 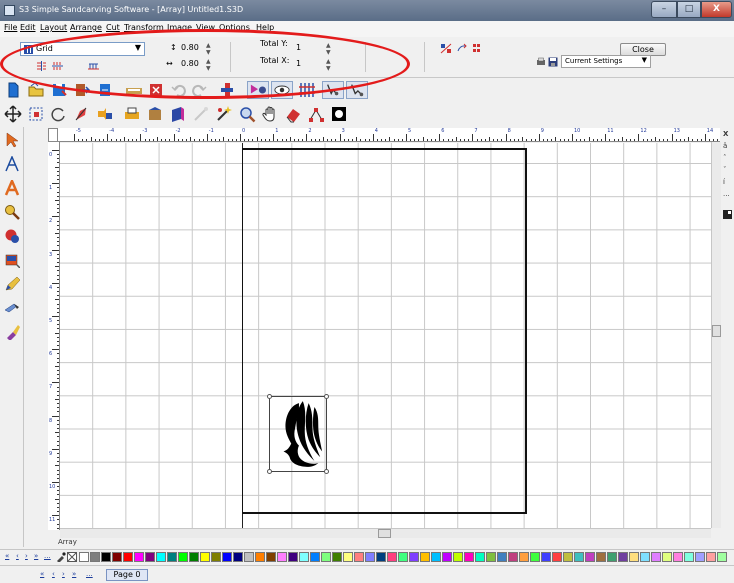 I want to click on rotate-icon, so click(x=59, y=114).